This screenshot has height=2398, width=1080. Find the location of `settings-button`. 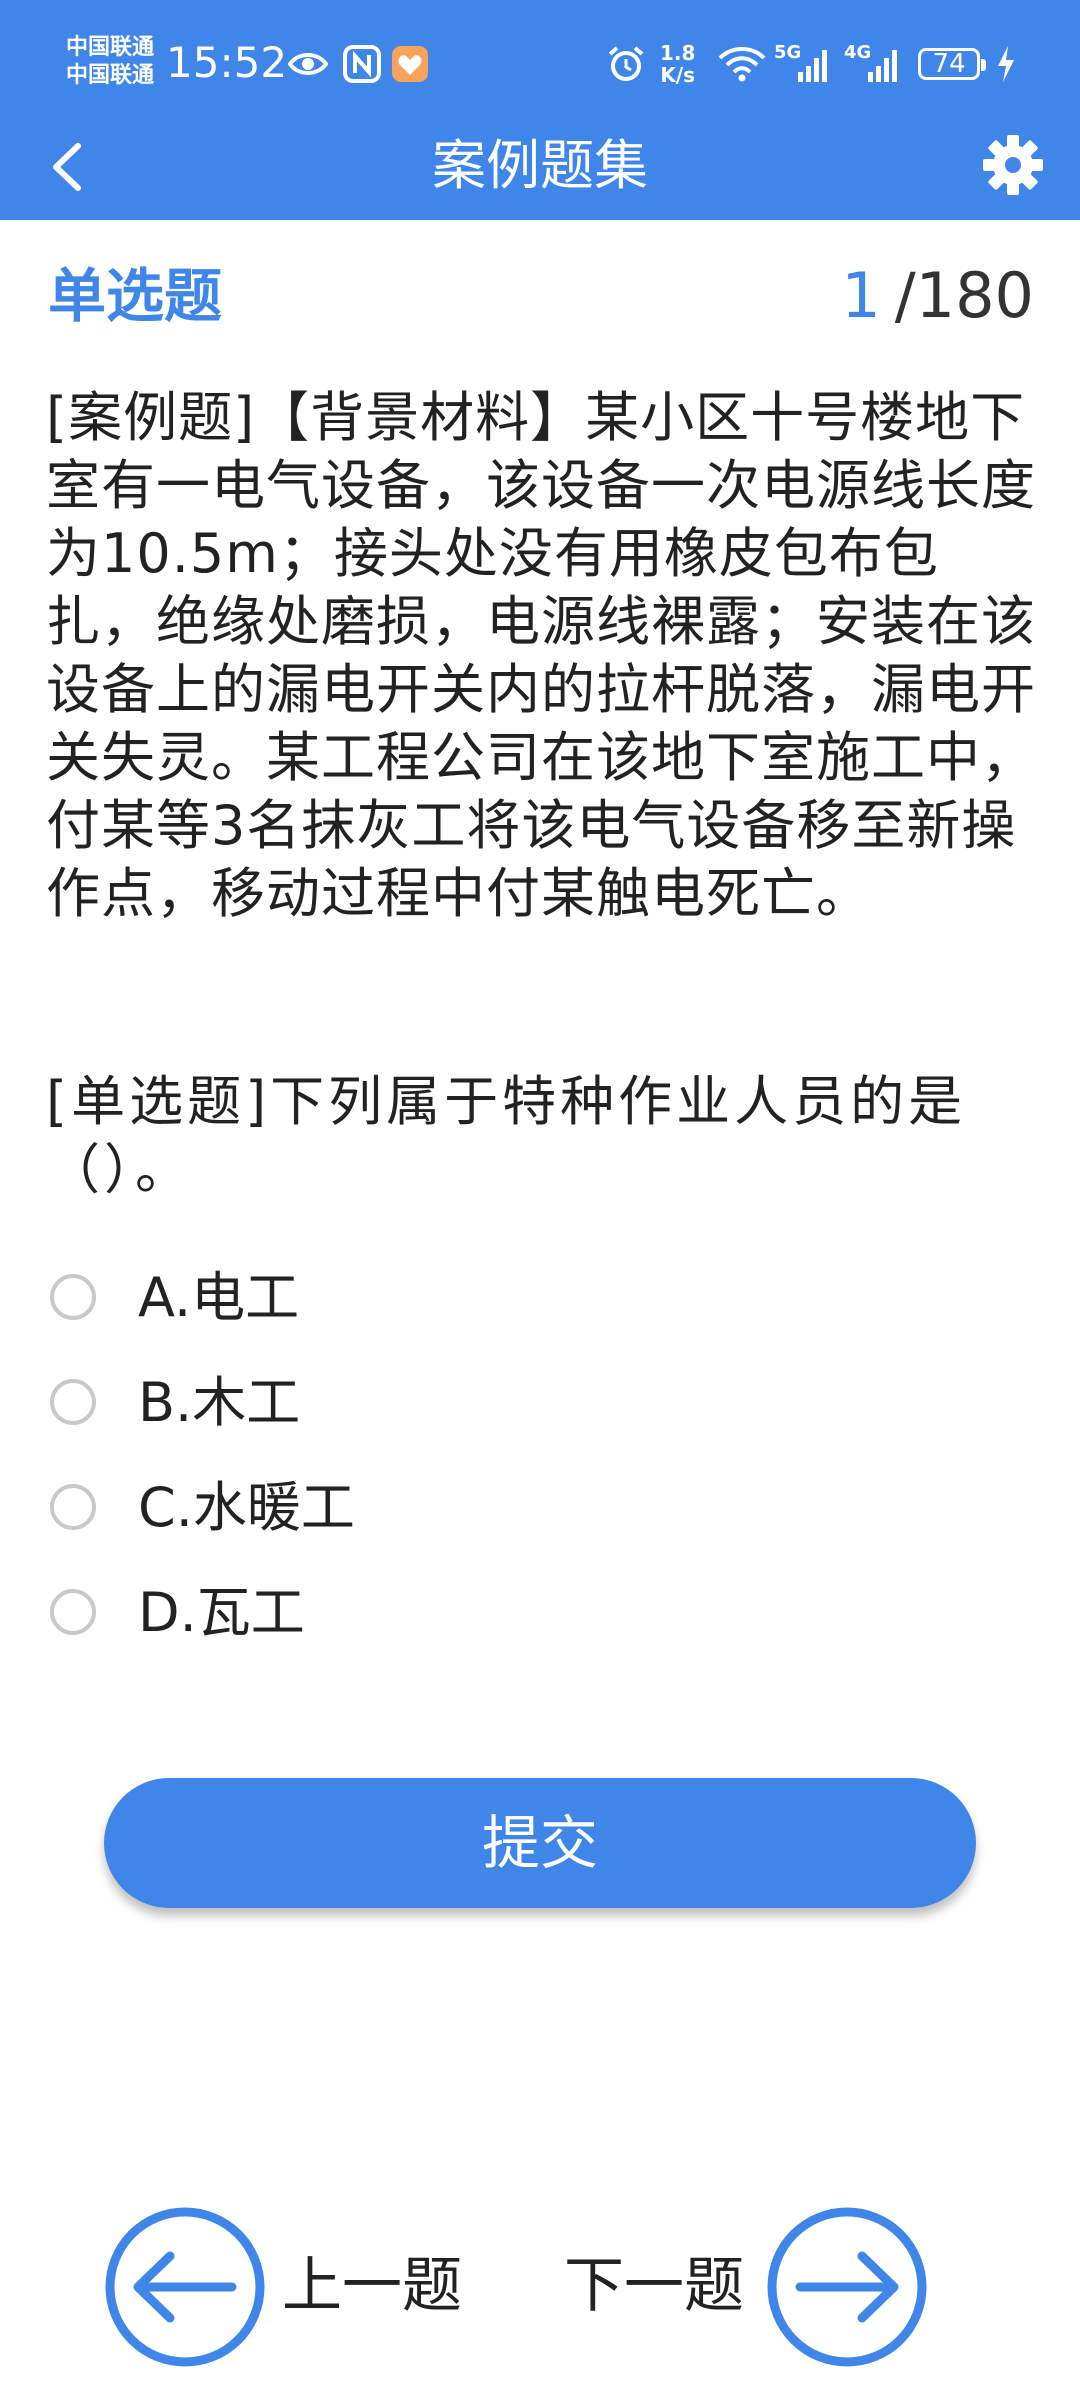

settings-button is located at coordinates (1013, 165).